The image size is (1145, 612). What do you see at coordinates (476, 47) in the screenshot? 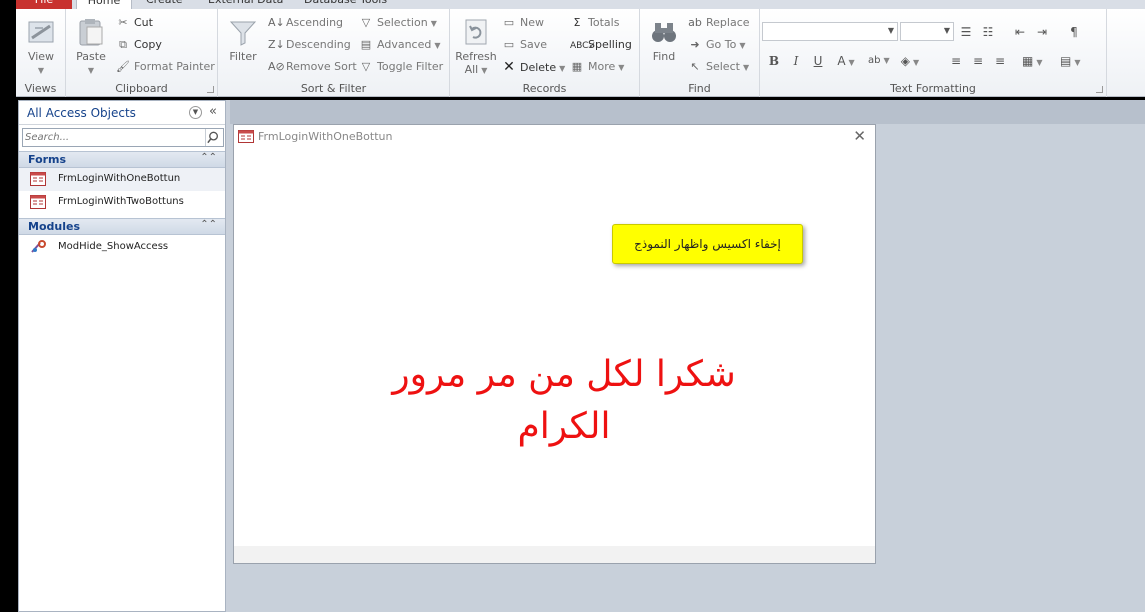
I see `refresh-all-button: Refresh All ▼` at bounding box center [476, 47].